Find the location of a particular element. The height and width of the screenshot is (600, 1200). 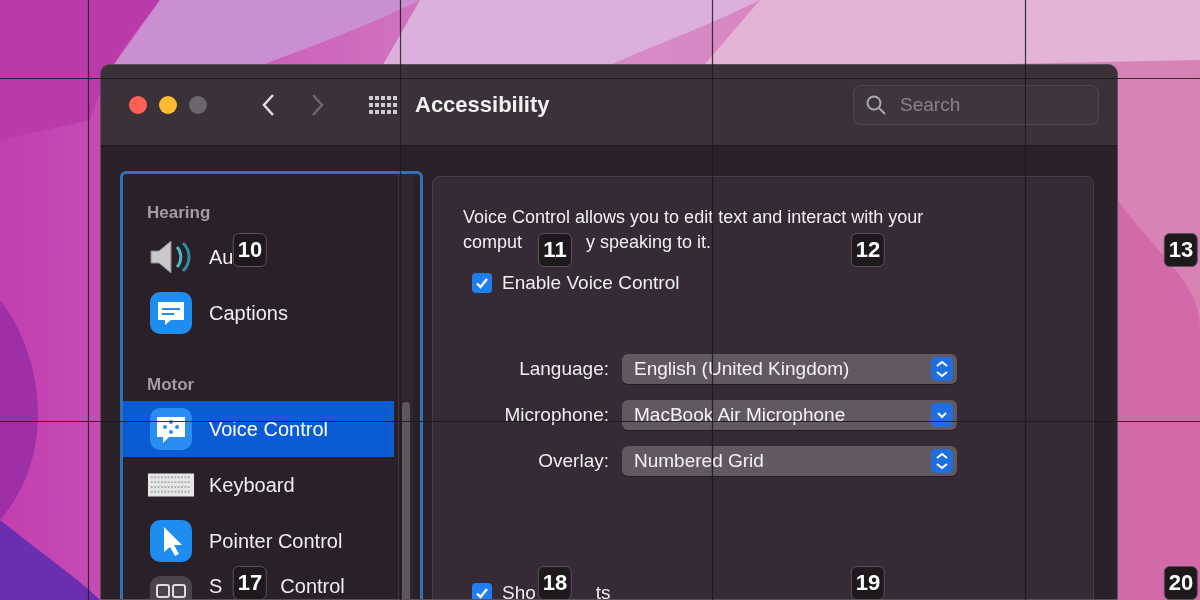

sidebar-item: Pointer Control is located at coordinates (233, 541).